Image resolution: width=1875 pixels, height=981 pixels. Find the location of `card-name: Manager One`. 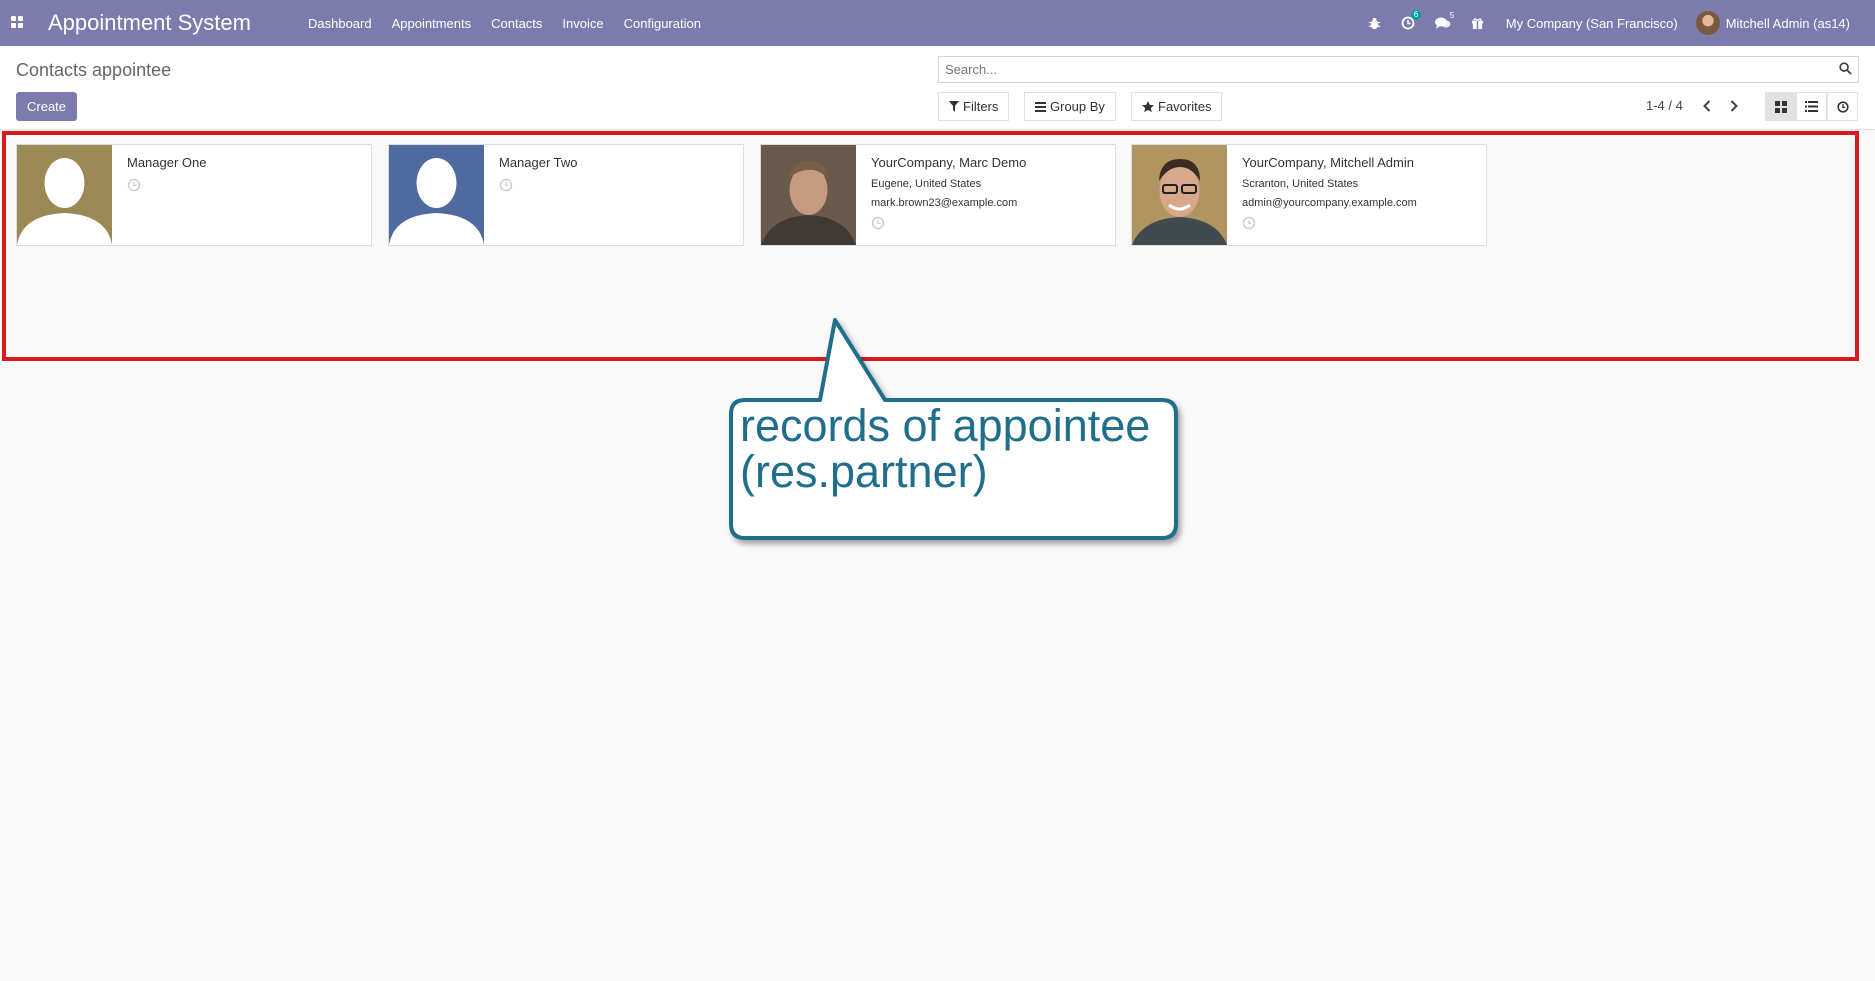

card-name: Manager One is located at coordinates (167, 162).